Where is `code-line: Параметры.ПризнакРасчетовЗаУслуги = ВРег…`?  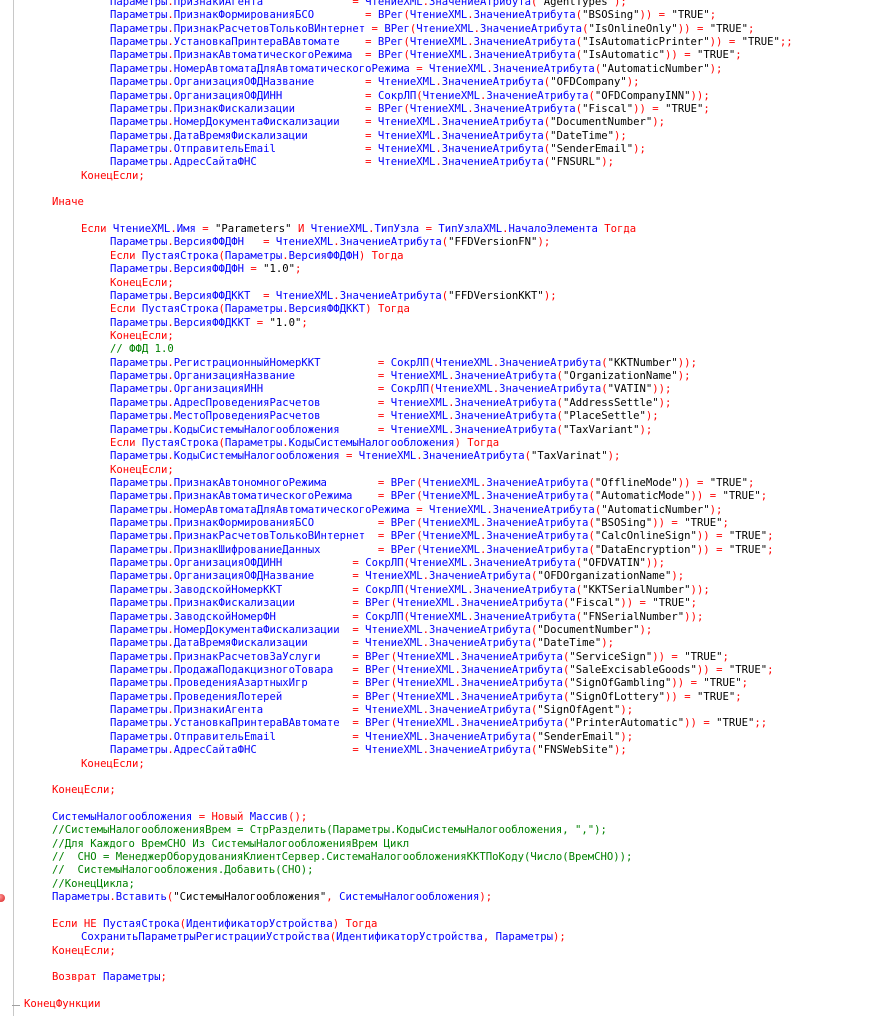
code-line: Параметры.ПризнакРасчетовЗаУслуги = ВРег… is located at coordinates (448, 657).